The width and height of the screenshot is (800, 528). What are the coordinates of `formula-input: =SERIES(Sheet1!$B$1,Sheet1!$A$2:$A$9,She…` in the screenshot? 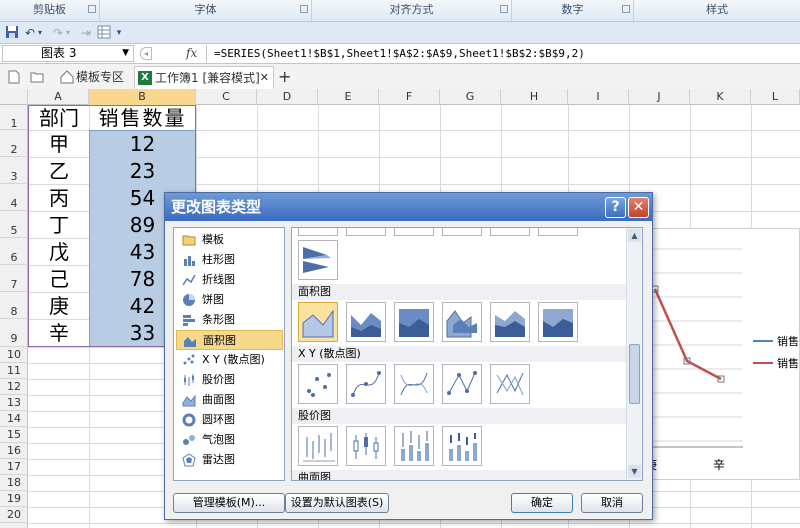 It's located at (399, 53).